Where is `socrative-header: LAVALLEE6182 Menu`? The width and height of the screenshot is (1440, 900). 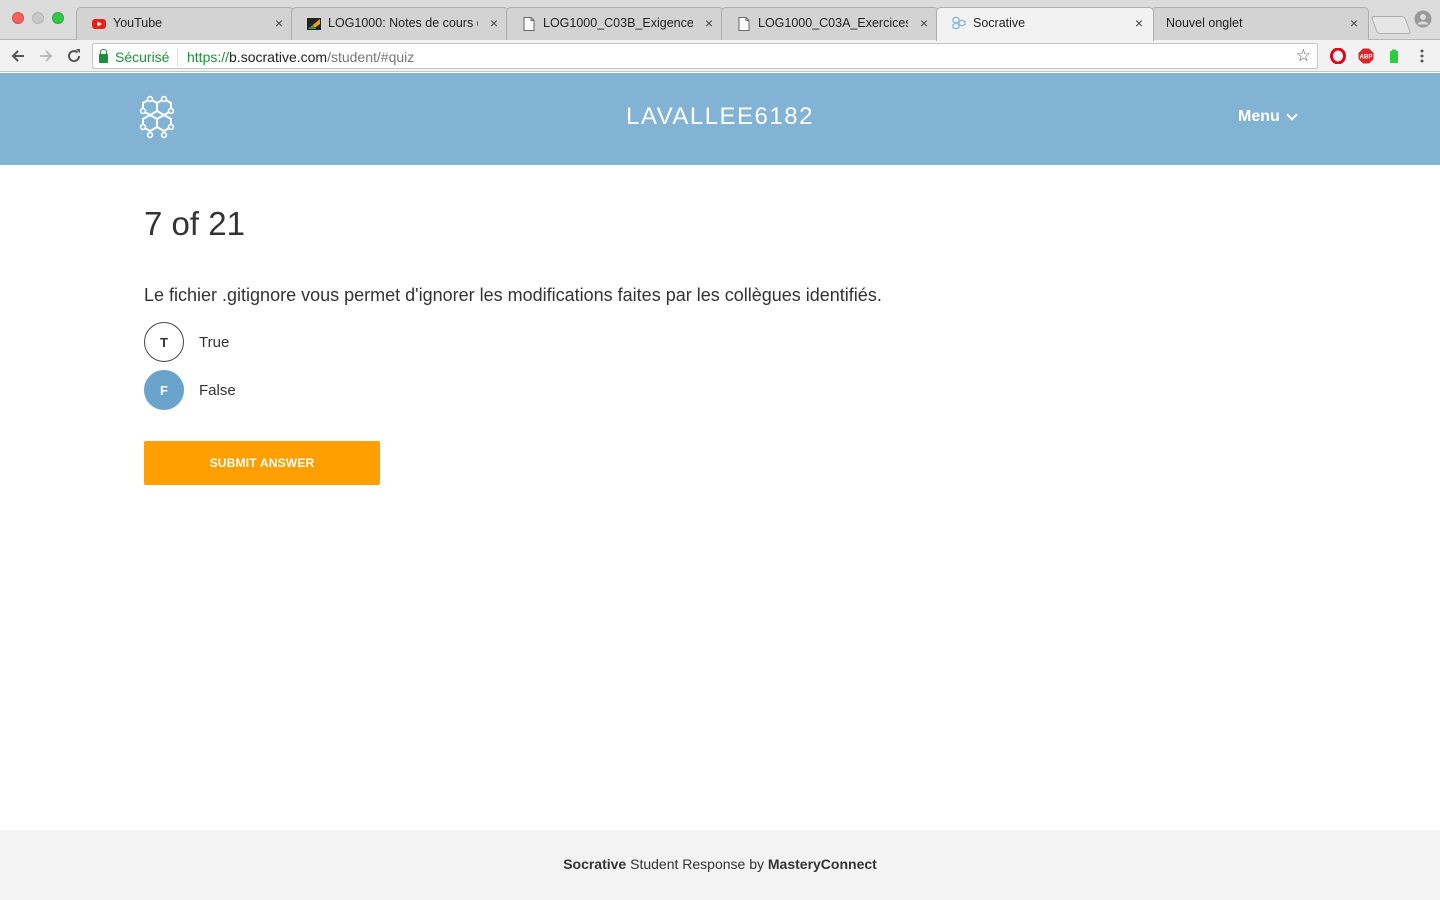
socrative-header: LAVALLEE6182 Menu is located at coordinates (720, 119).